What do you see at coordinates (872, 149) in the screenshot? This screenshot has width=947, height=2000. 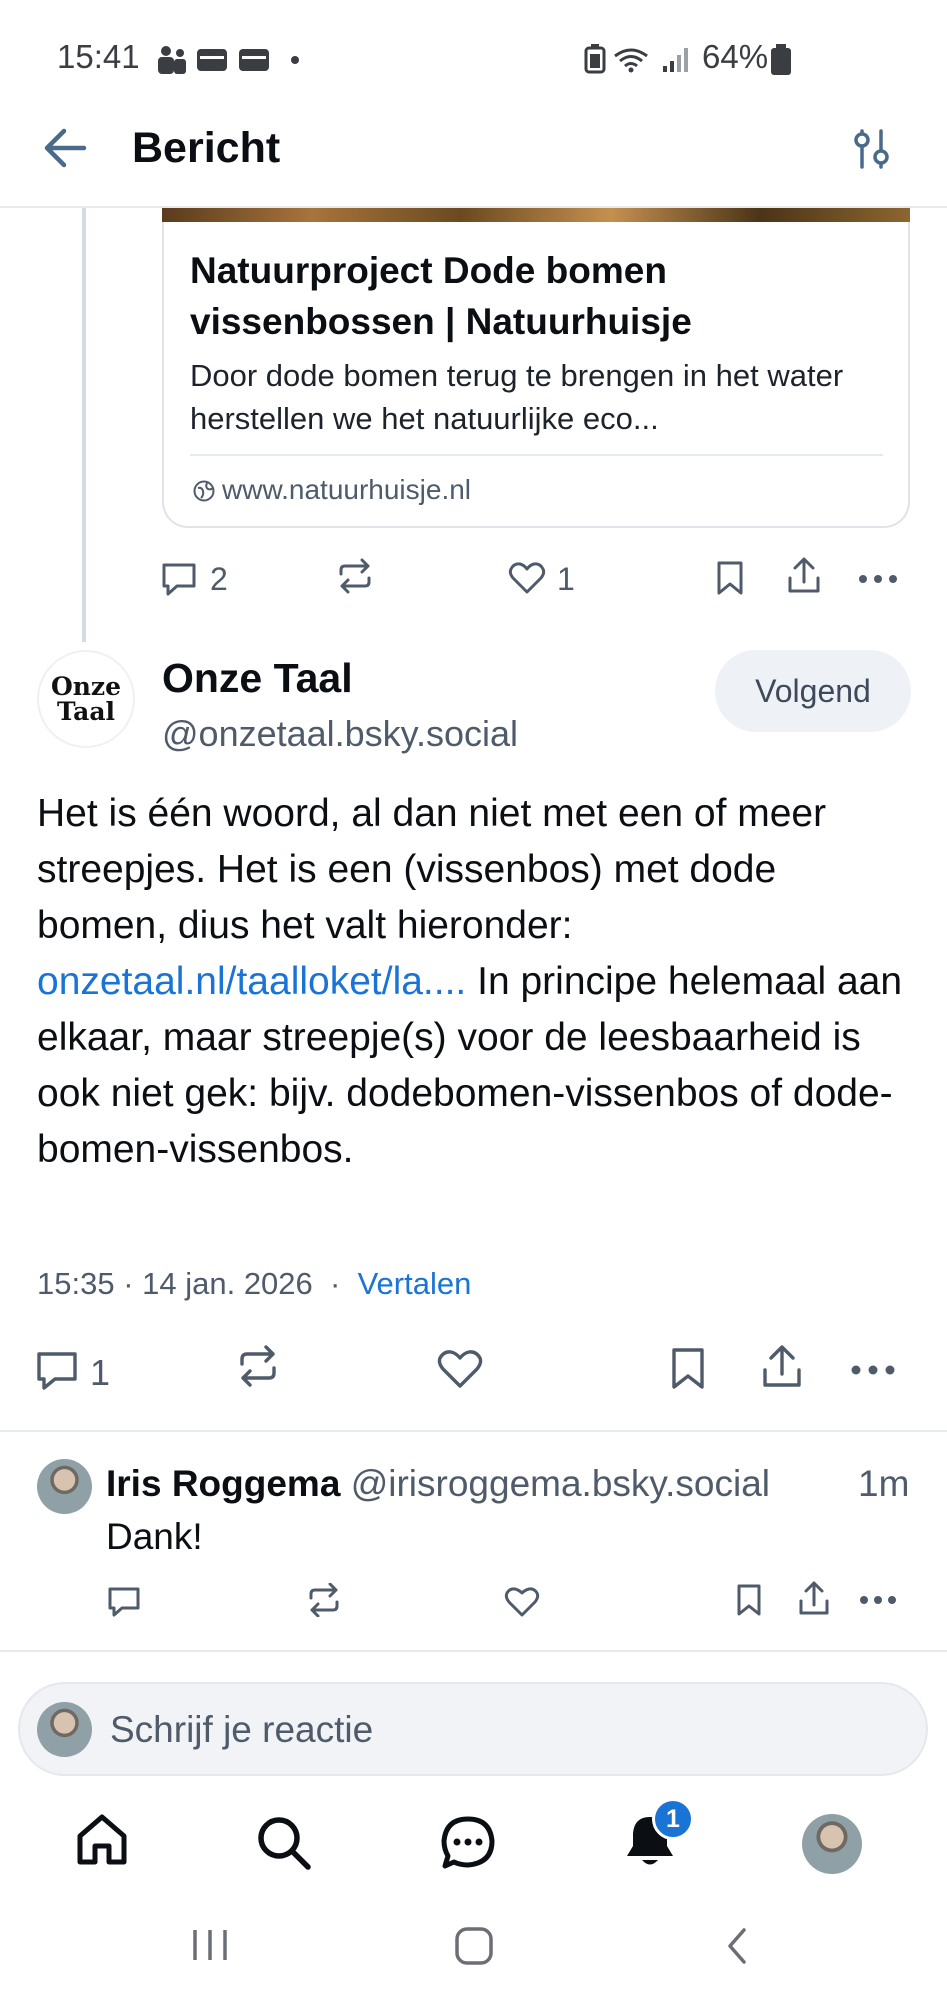 I see `thread-settings-icon` at bounding box center [872, 149].